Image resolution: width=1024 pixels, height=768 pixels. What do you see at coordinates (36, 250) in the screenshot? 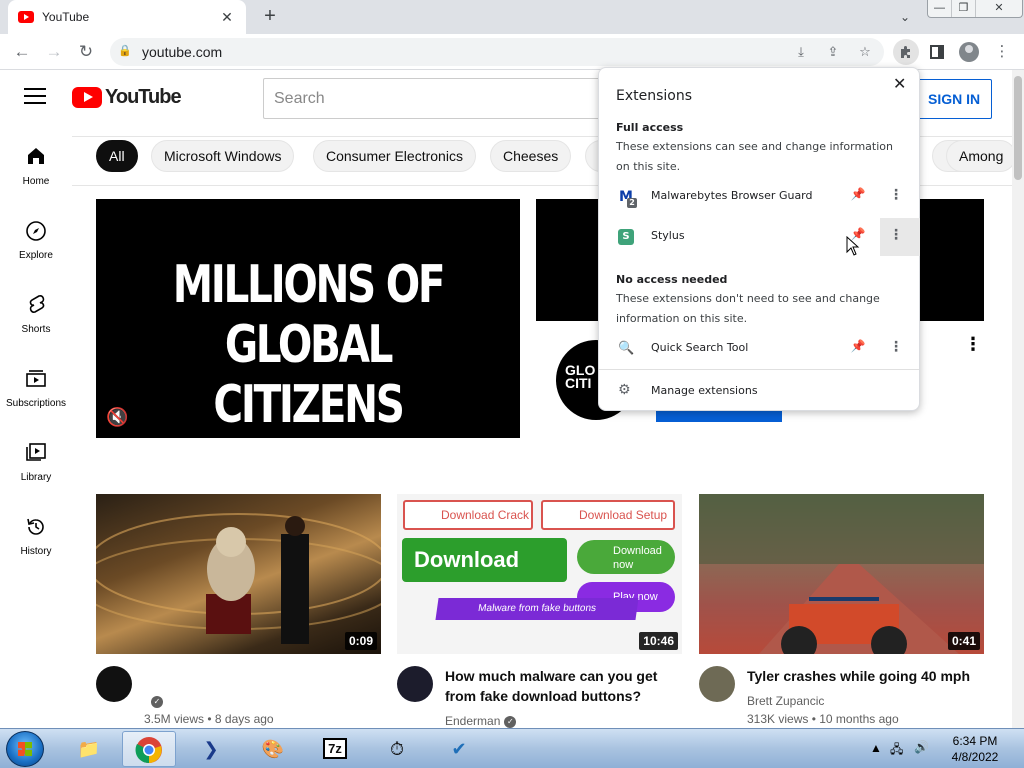
I see `sidebar-item-explore: Explore` at bounding box center [36, 250].